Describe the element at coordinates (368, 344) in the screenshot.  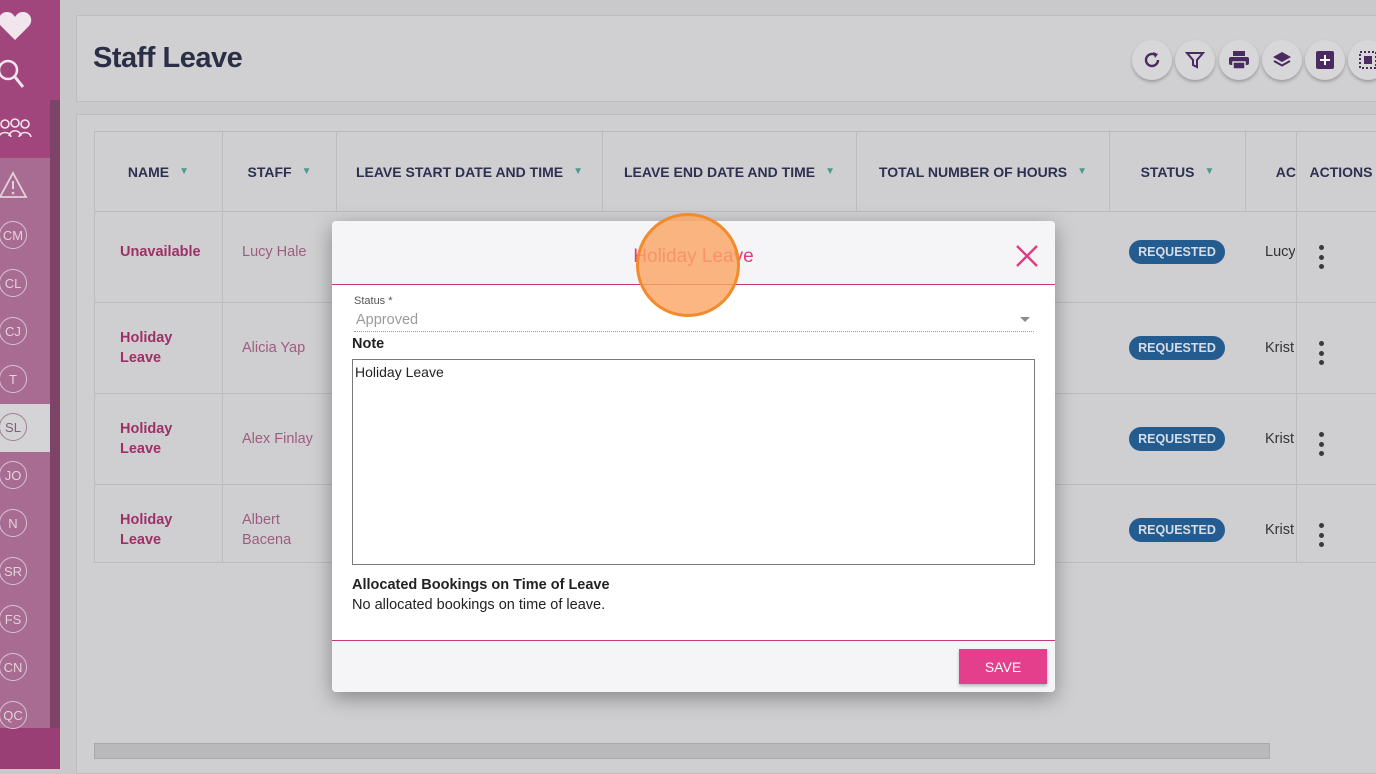
I see `note-label: Note` at that location.